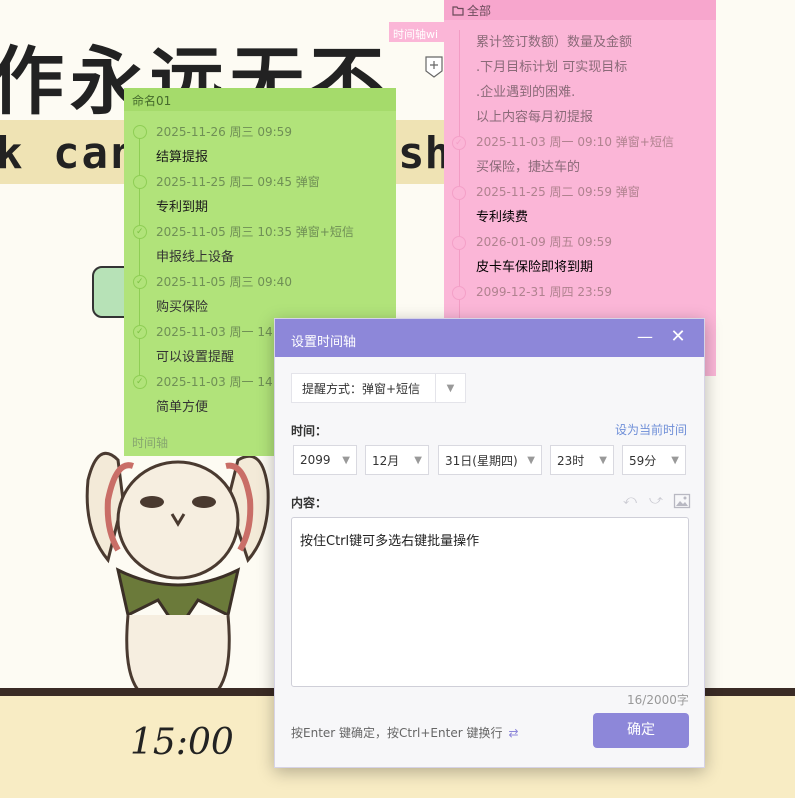 This screenshot has height=798, width=795. Describe the element at coordinates (195, 257) in the screenshot. I see `green-timeline-text: 申报线上设备` at that location.